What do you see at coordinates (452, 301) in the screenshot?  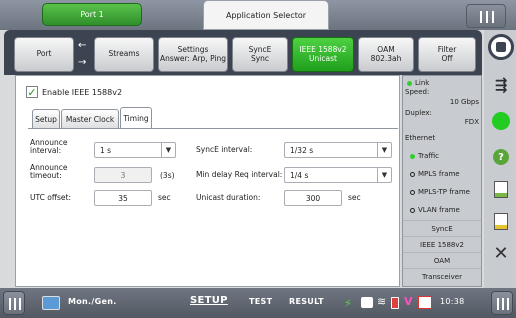 I see `clock-time: 10:38` at bounding box center [452, 301].